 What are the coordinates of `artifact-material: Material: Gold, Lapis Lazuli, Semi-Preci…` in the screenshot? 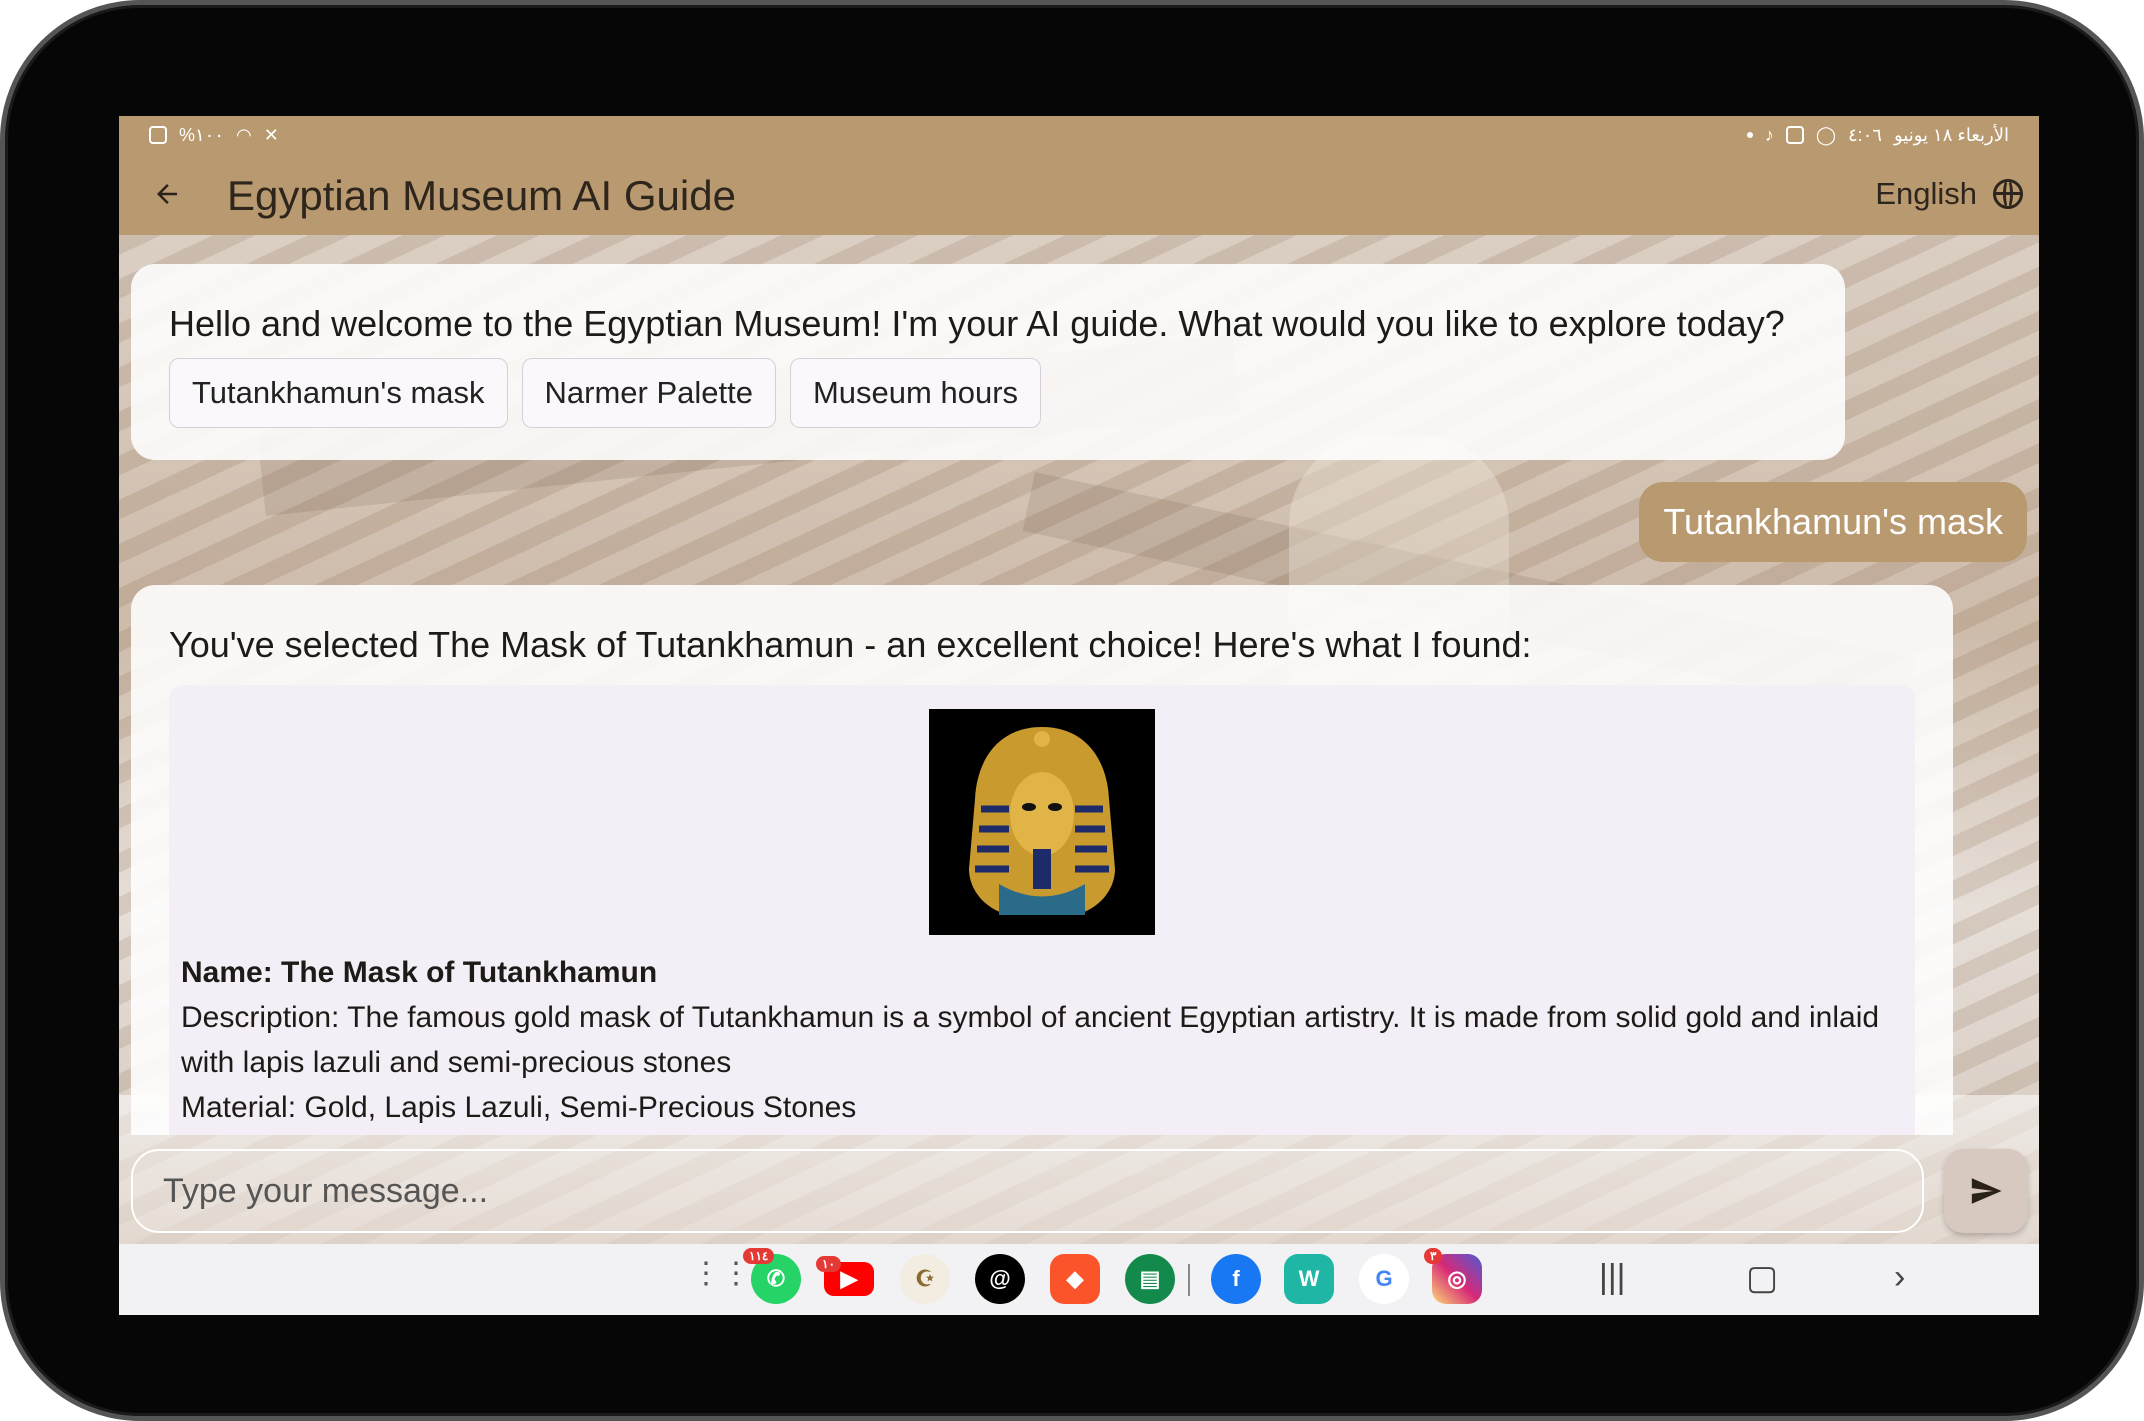 It's located at (519, 1107).